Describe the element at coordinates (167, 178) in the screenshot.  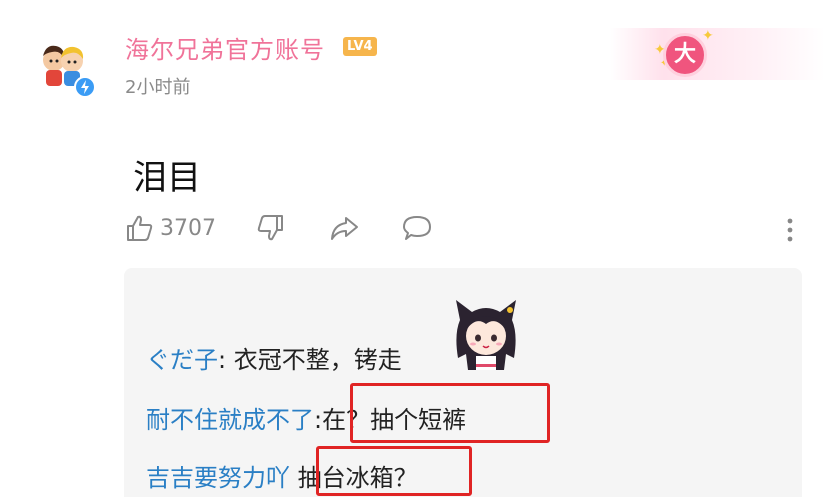
I see `post-text: 泪目` at that location.